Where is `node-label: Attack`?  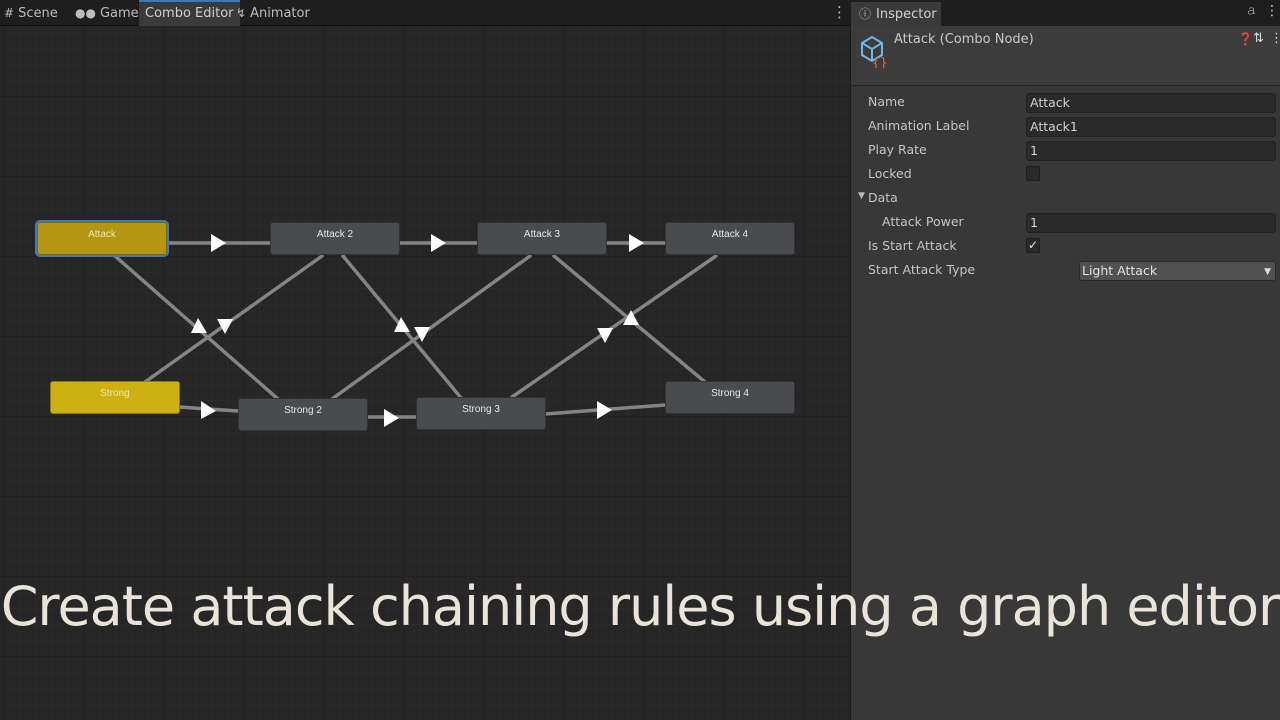 node-label: Attack is located at coordinates (102, 234).